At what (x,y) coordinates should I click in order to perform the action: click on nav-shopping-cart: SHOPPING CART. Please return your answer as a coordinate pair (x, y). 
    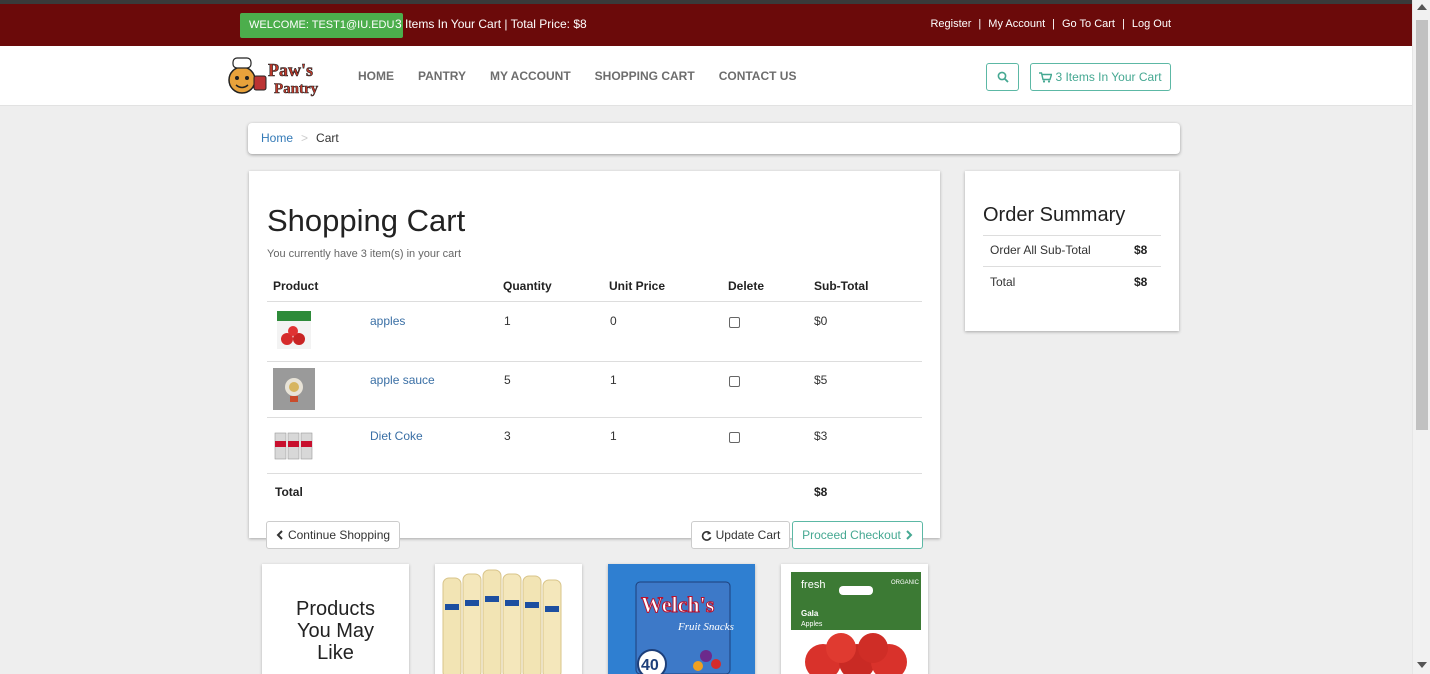
    Looking at the image, I should click on (645, 76).